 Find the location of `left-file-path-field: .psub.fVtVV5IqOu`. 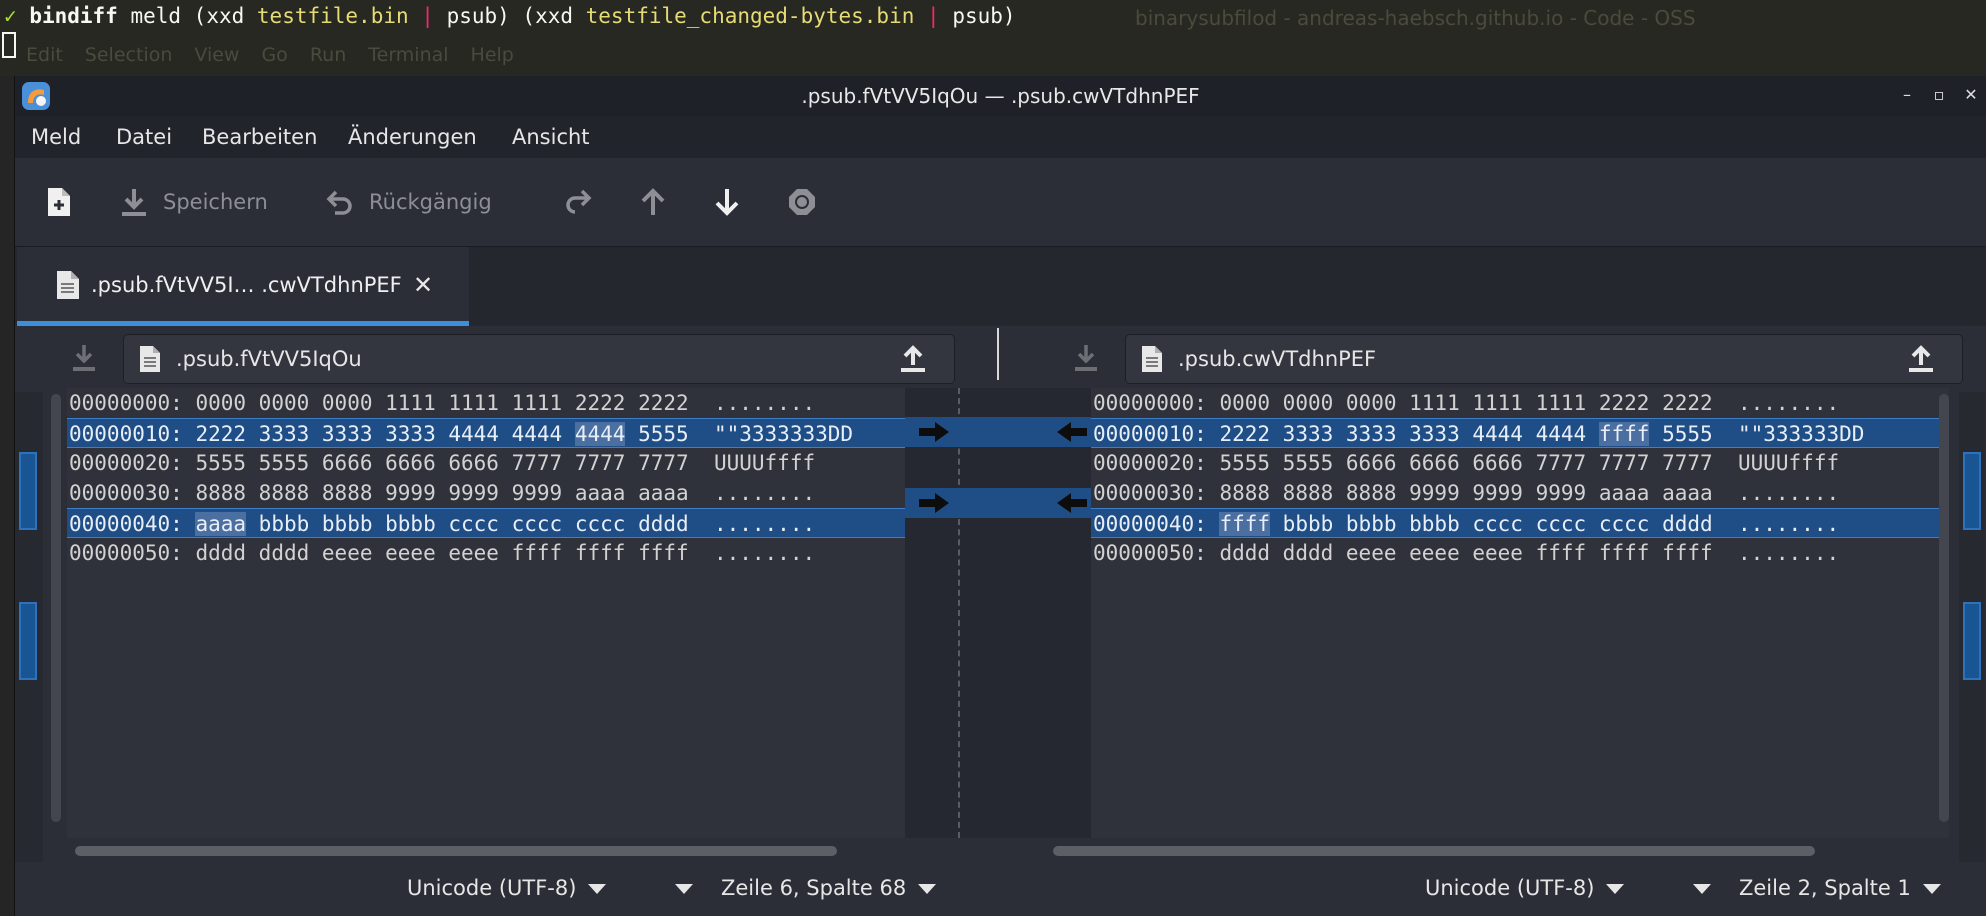

left-file-path-field: .psub.fVtVV5IqOu is located at coordinates (539, 359).